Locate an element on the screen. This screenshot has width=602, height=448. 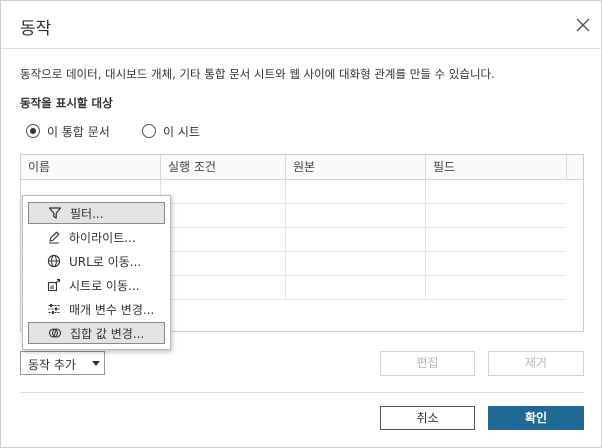
column-header-source: 원본 is located at coordinates (356, 167).